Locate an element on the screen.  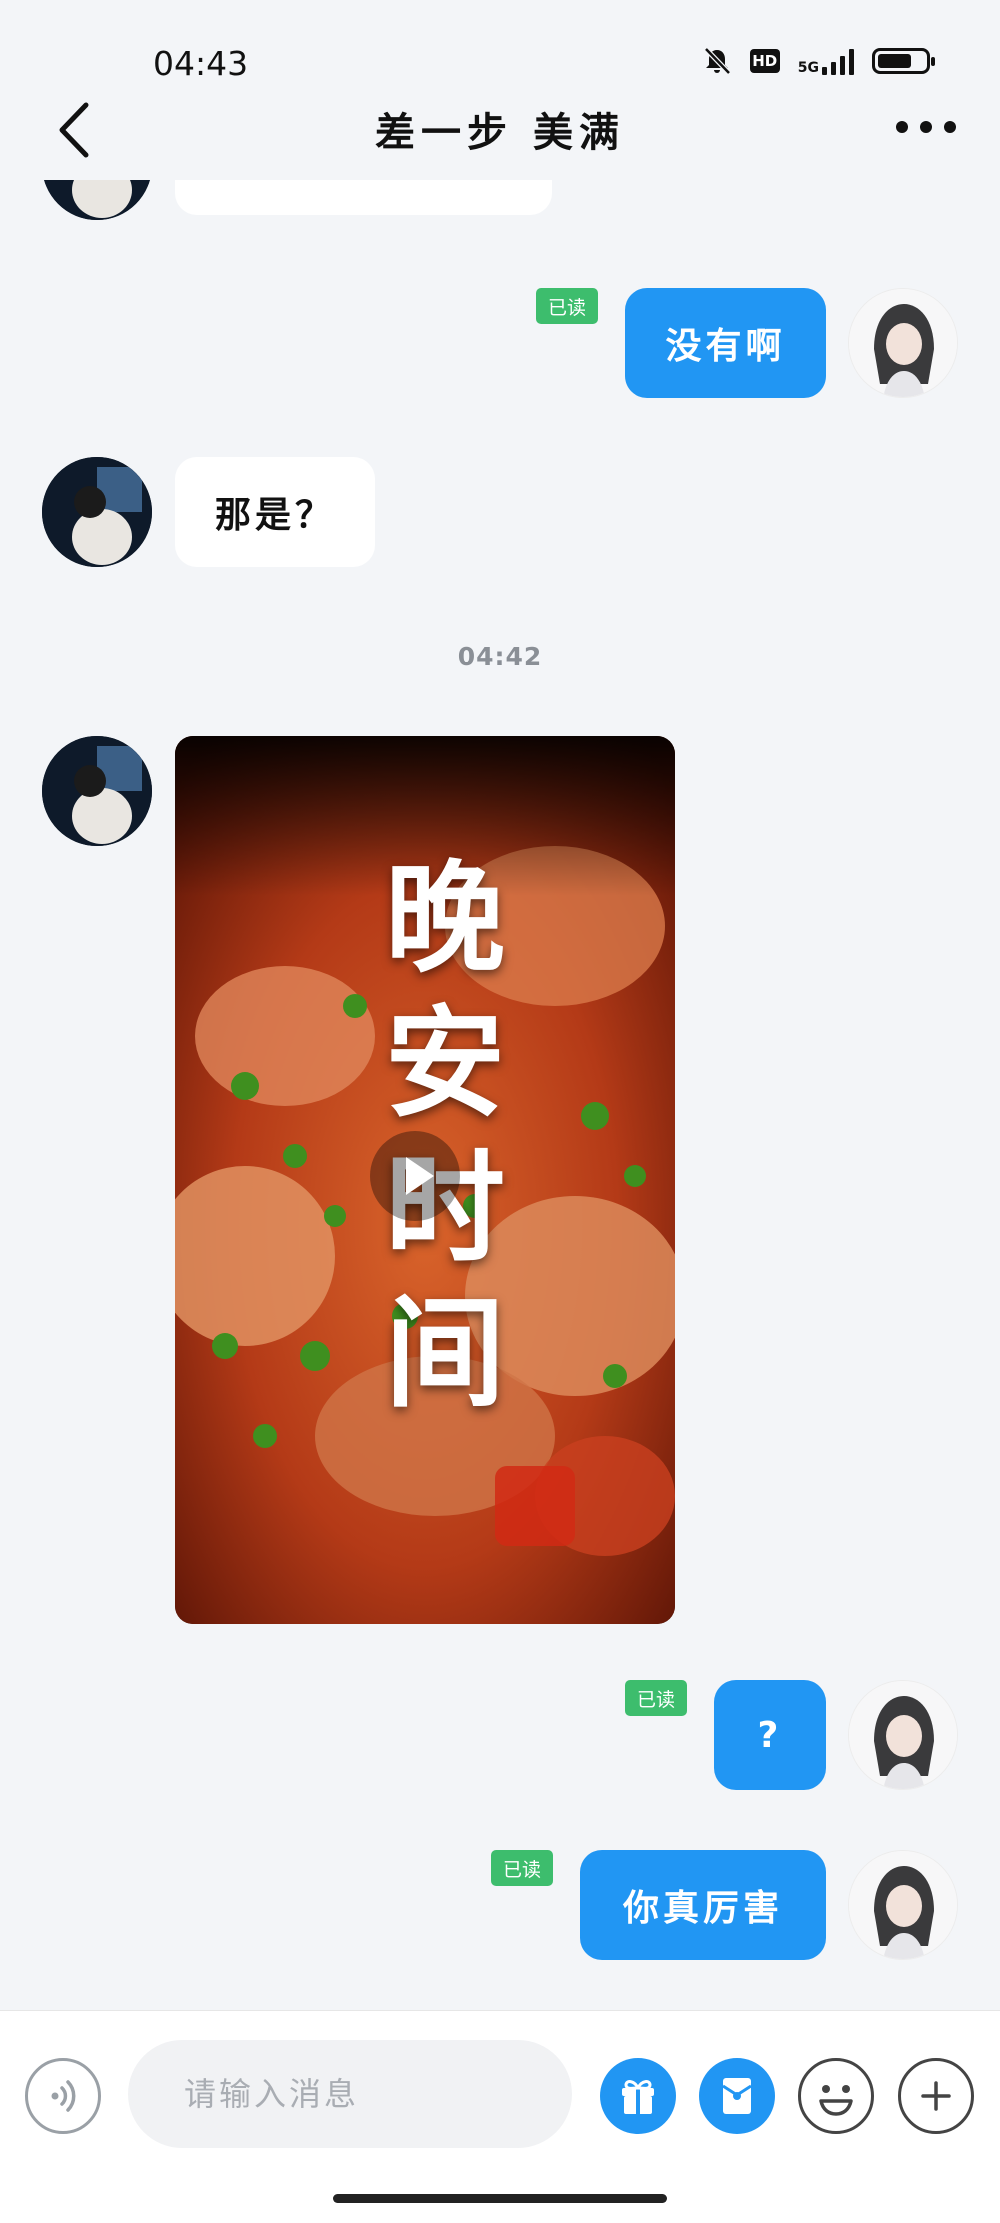
emoji-button is located at coordinates (836, 2096).